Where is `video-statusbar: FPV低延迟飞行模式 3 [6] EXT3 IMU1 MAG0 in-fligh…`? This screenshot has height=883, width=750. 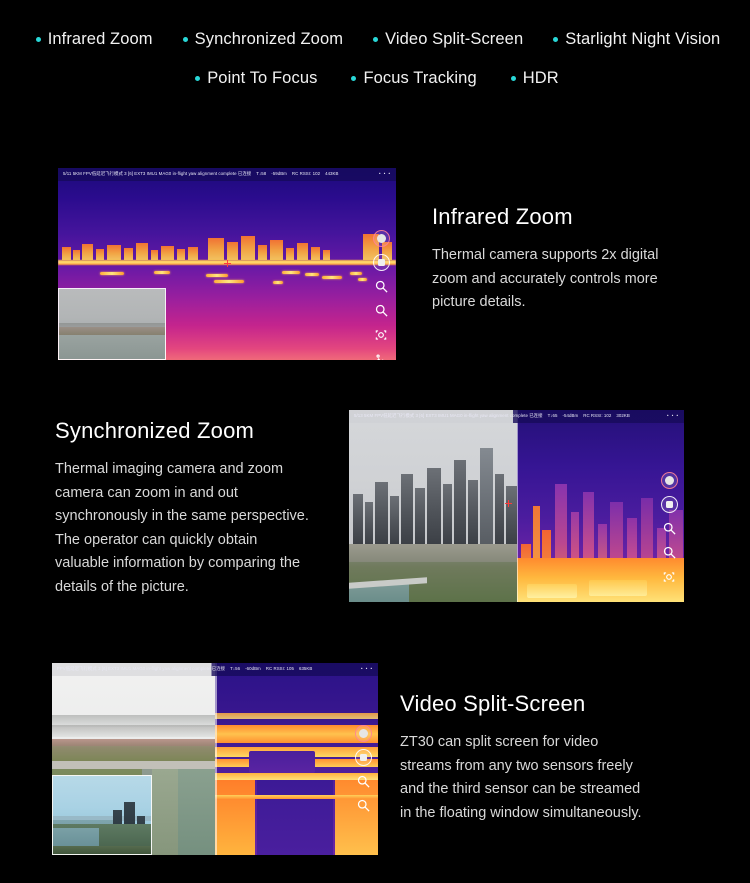
video-statusbar: FPV低延迟飞行模式 3 [6] EXT3 IMU1 MAG0 in-fligh… is located at coordinates (215, 669).